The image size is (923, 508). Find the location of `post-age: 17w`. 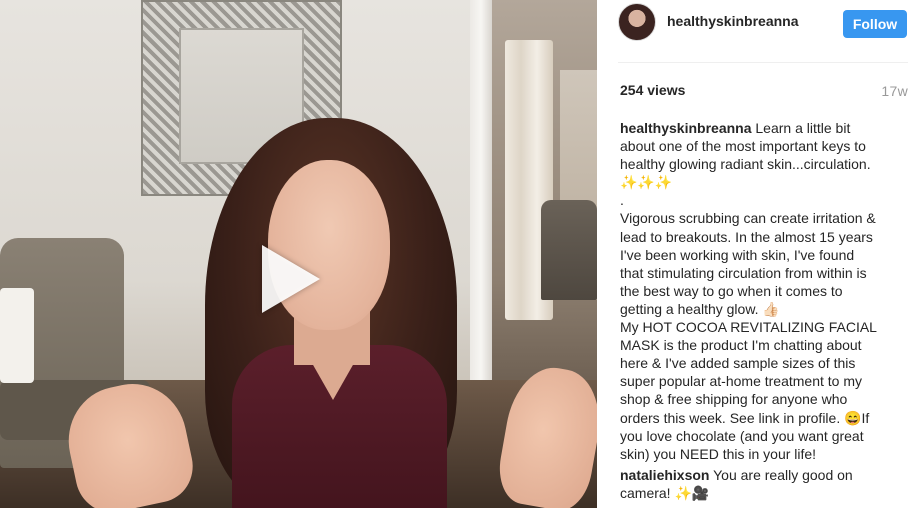

post-age: 17w is located at coordinates (894, 91).